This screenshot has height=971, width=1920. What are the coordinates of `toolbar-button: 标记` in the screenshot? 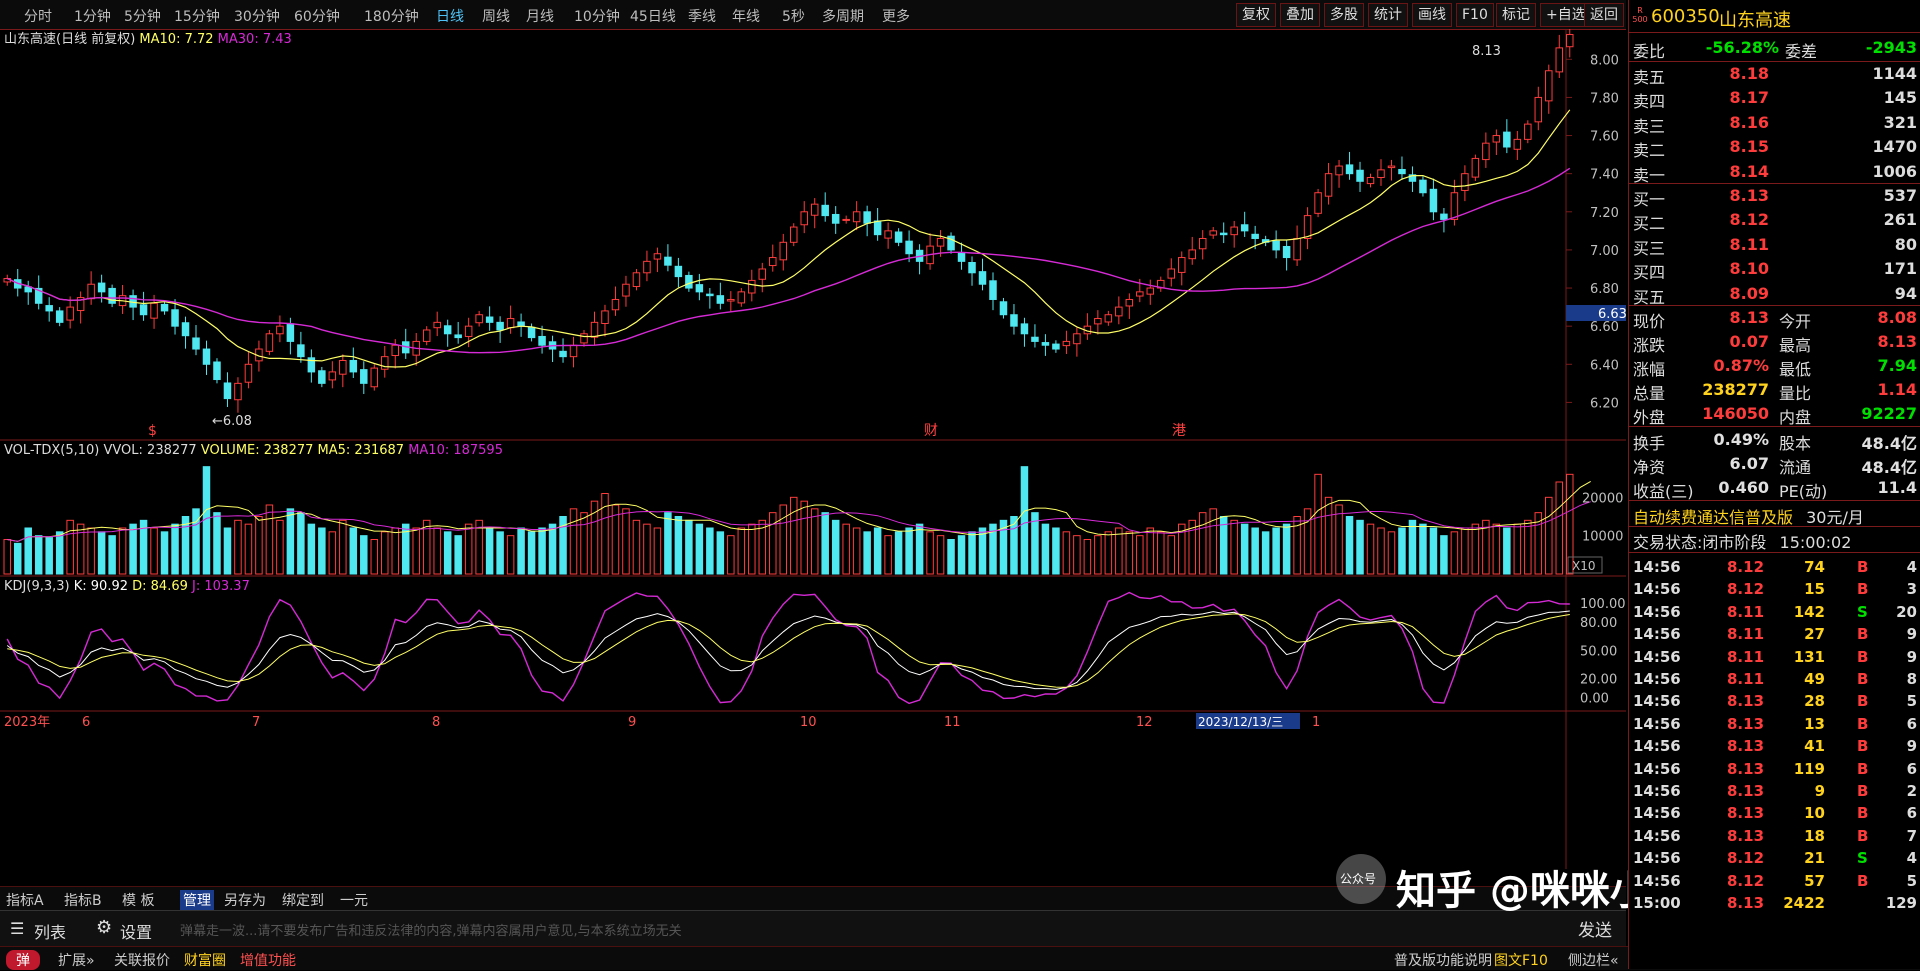 It's located at (1516, 15).